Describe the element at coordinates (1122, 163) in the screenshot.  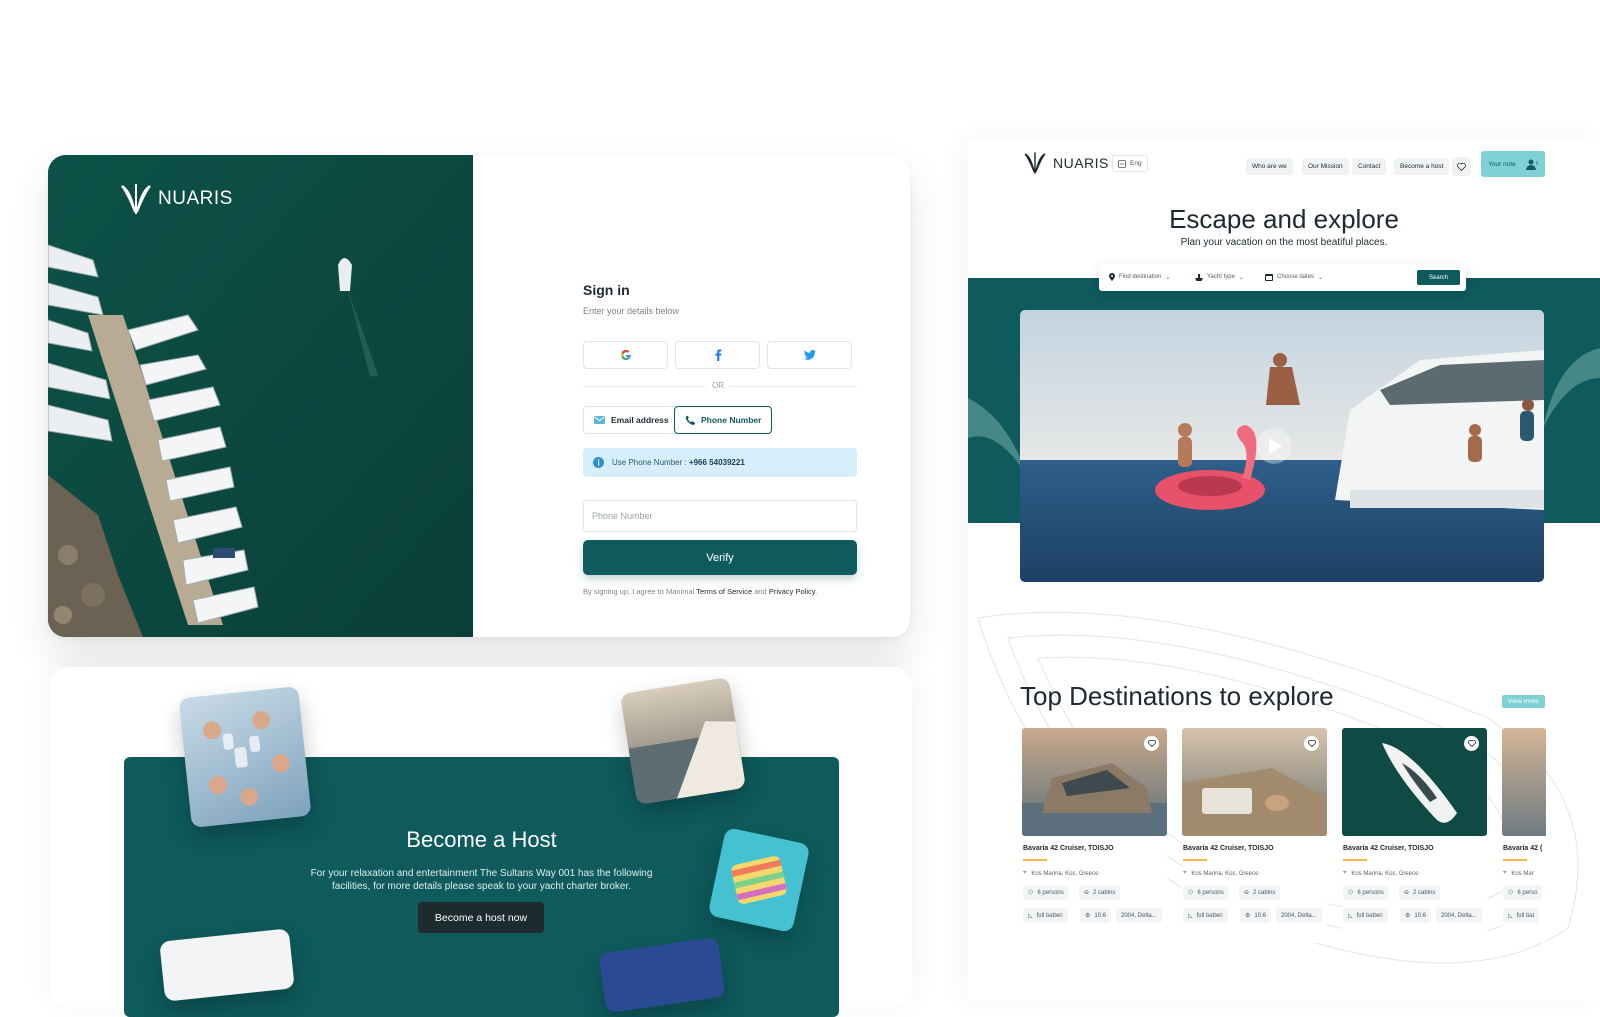
I see `globe-icon` at that location.